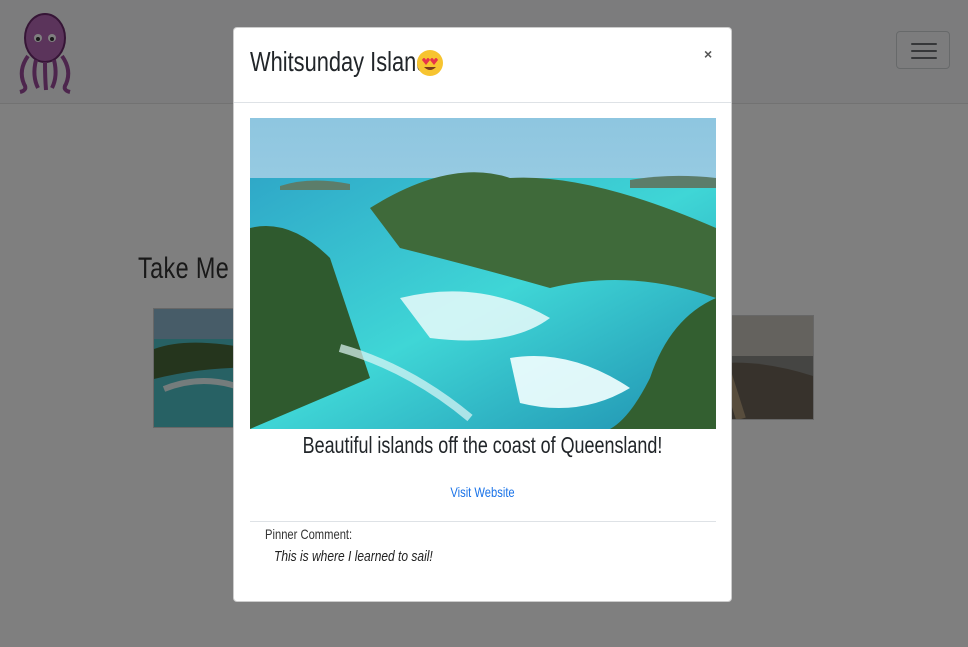  I want to click on divider, so click(483, 521).